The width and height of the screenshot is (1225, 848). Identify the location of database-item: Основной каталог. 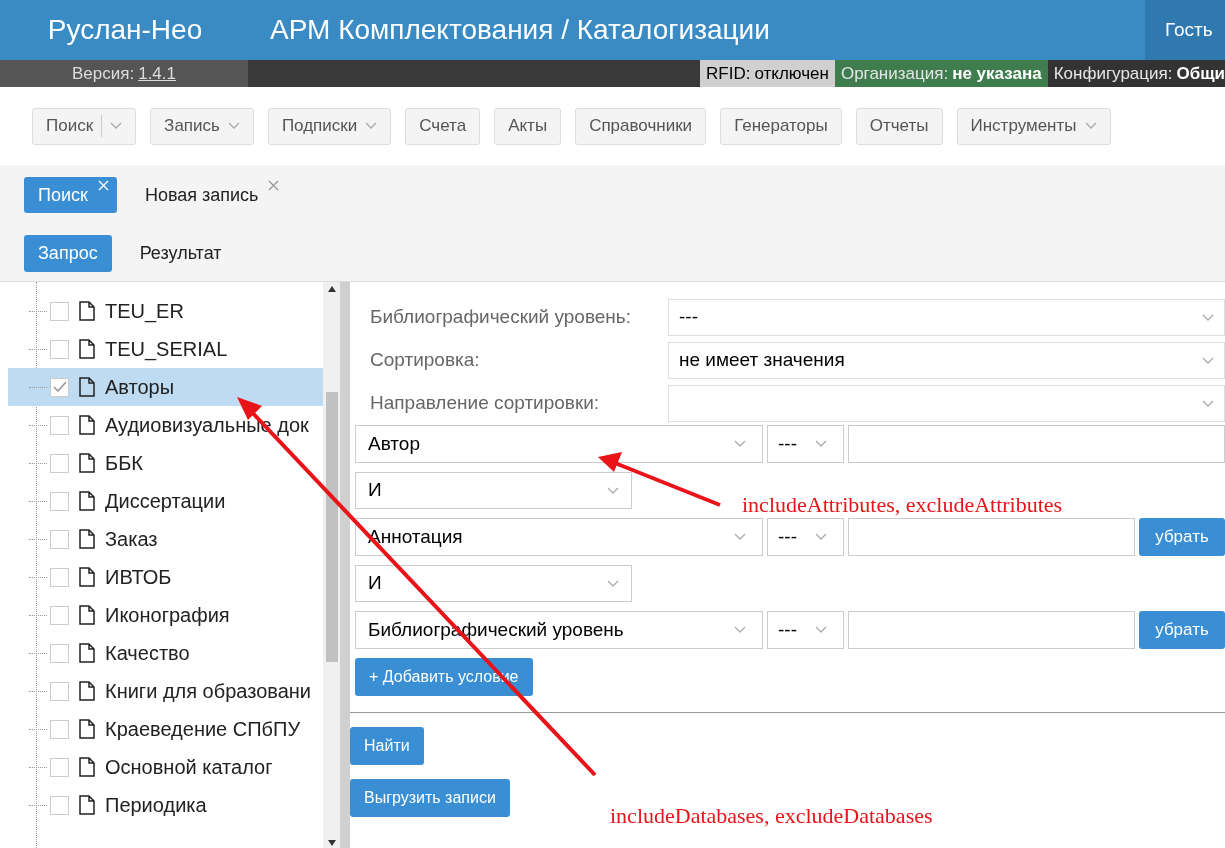
(165, 767).